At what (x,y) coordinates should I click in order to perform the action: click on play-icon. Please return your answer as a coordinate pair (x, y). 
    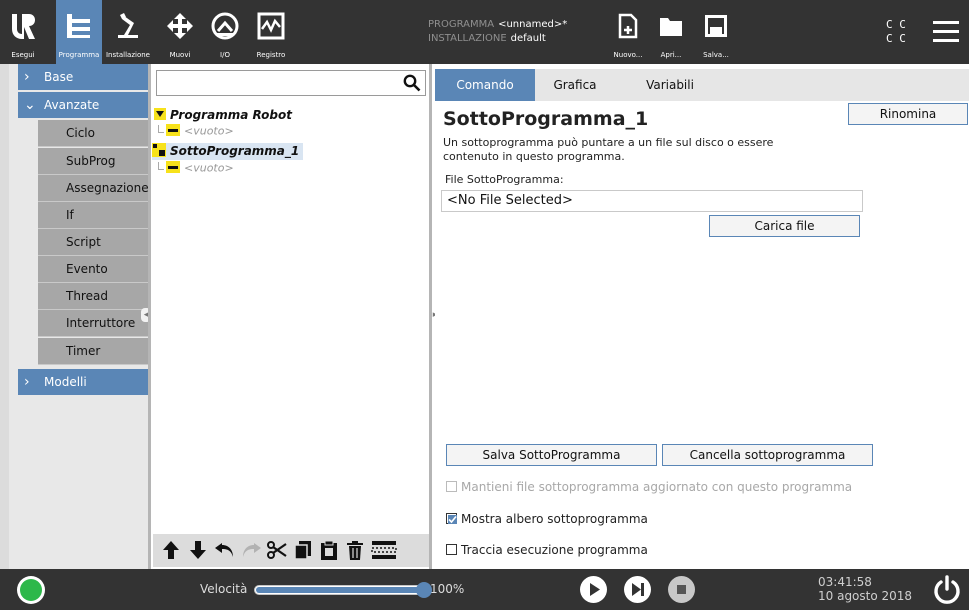
    Looking at the image, I should click on (595, 589).